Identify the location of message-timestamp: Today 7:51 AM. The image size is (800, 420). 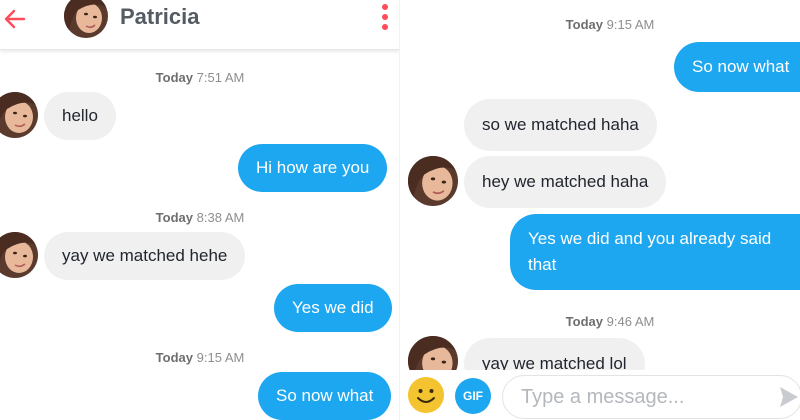
(200, 77).